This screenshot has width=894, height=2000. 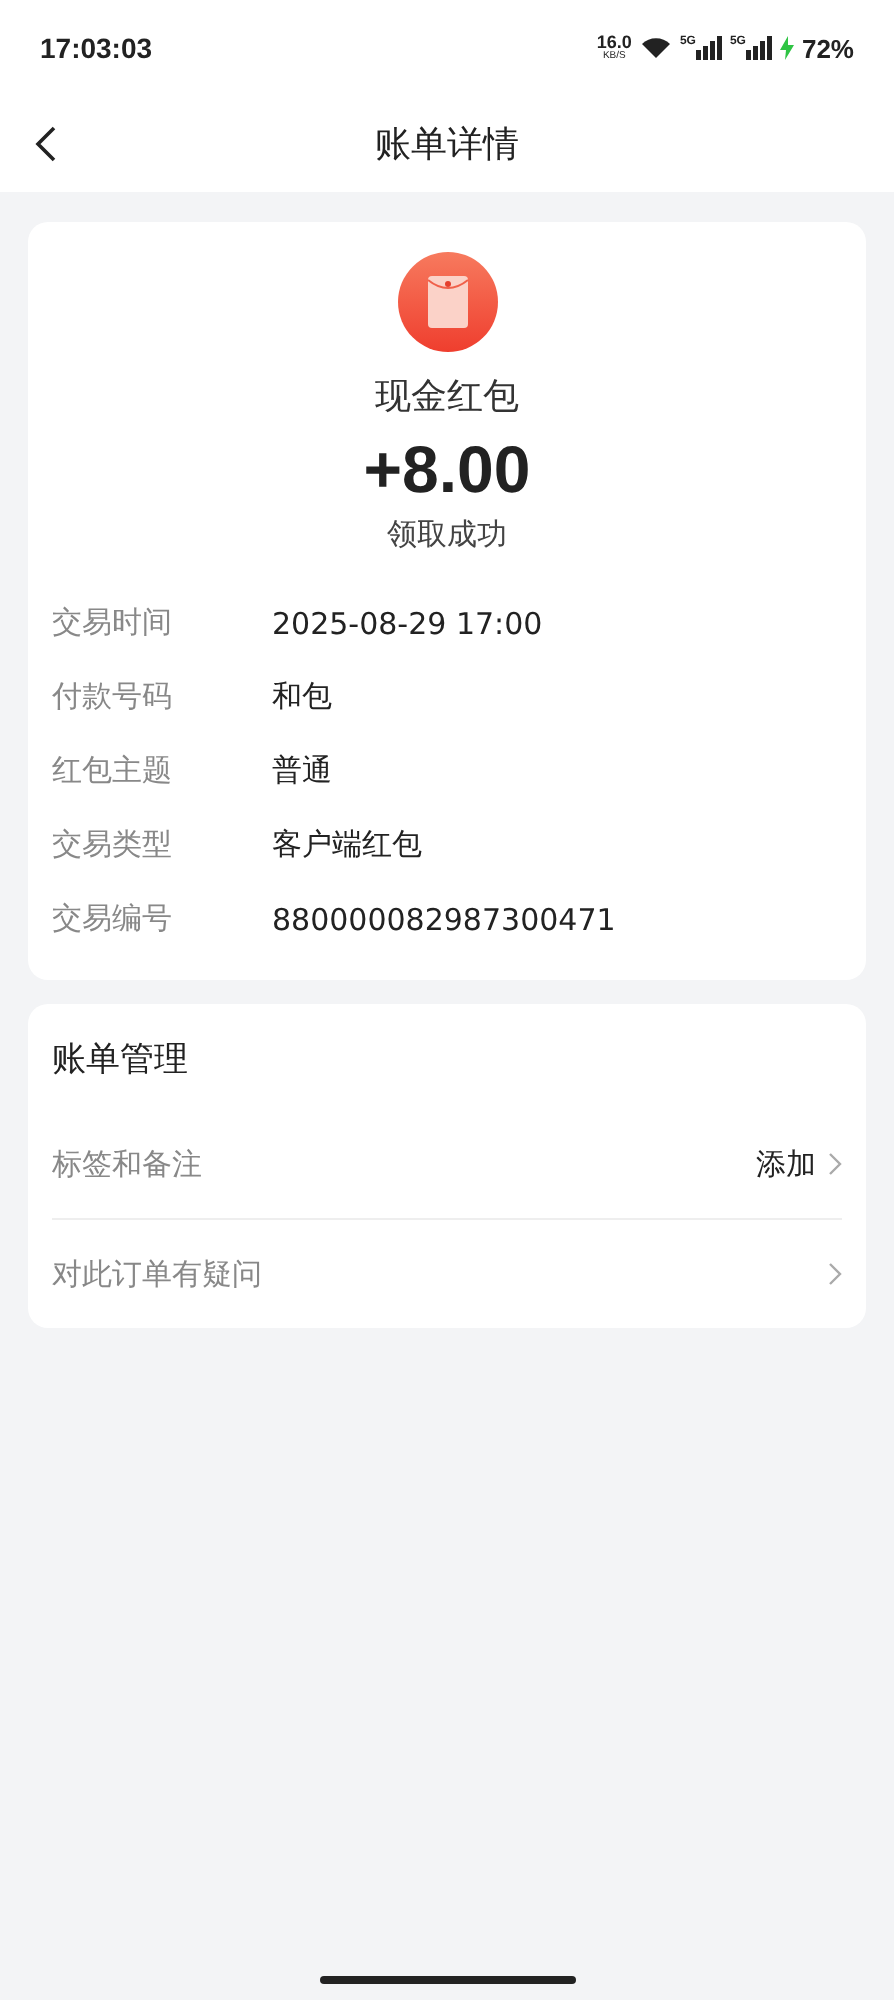 I want to click on battery-level: 72%, so click(x=827, y=48).